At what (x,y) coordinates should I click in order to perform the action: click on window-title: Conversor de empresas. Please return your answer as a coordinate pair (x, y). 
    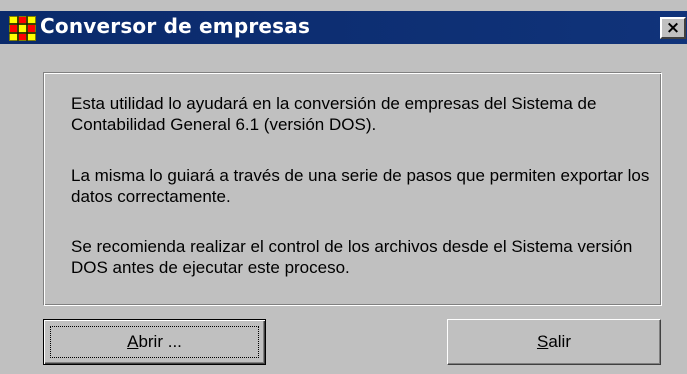
    Looking at the image, I should click on (175, 26).